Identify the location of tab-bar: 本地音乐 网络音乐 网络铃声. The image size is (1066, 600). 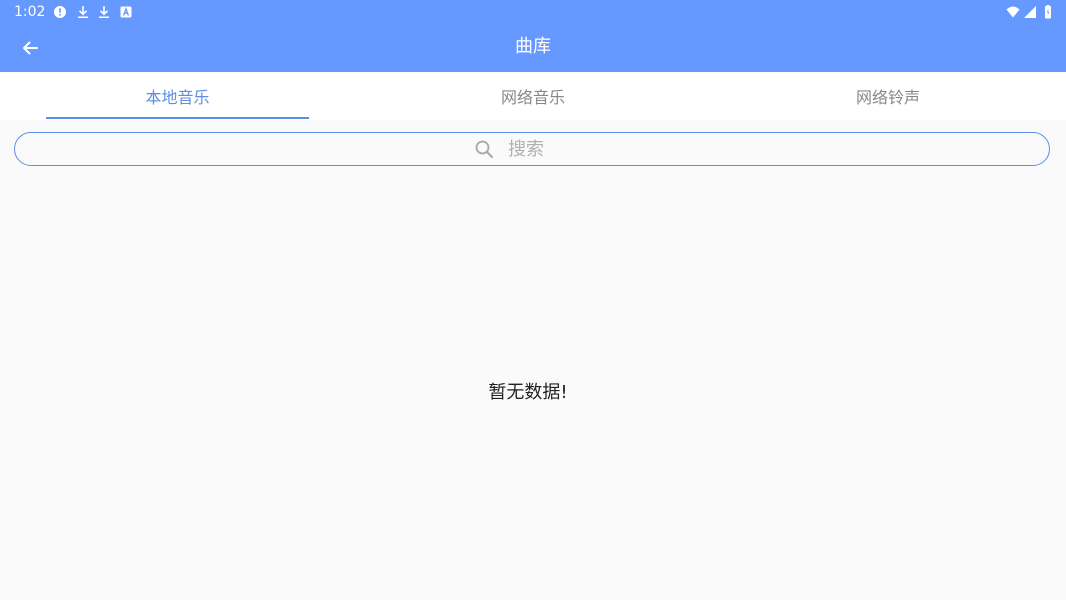
(533, 96).